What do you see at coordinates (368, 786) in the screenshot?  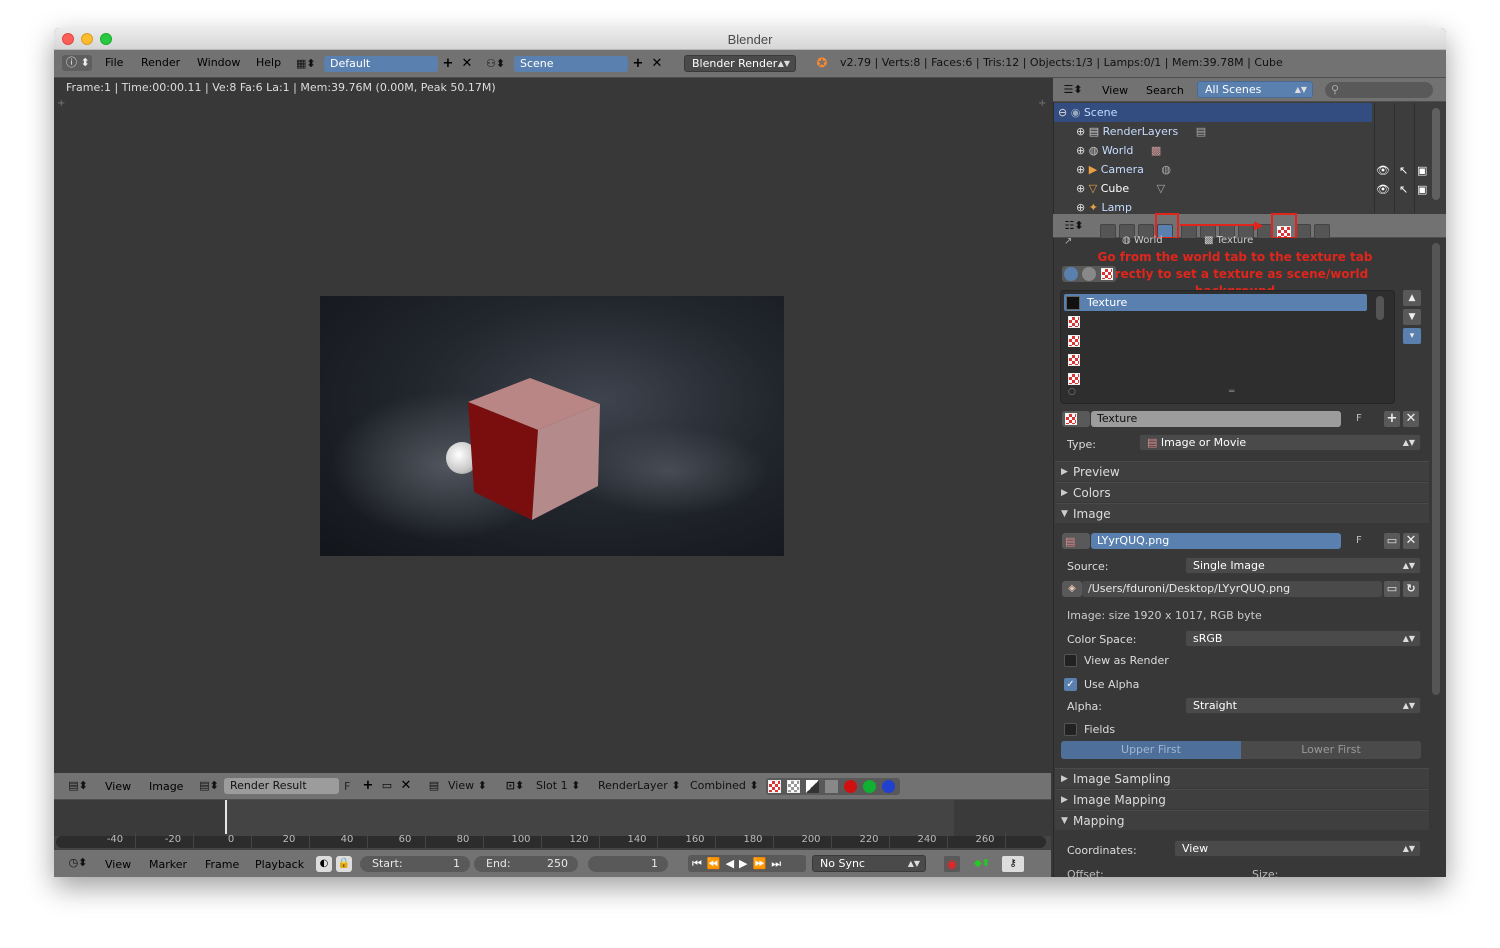 I see `new-image-icon: +` at bounding box center [368, 786].